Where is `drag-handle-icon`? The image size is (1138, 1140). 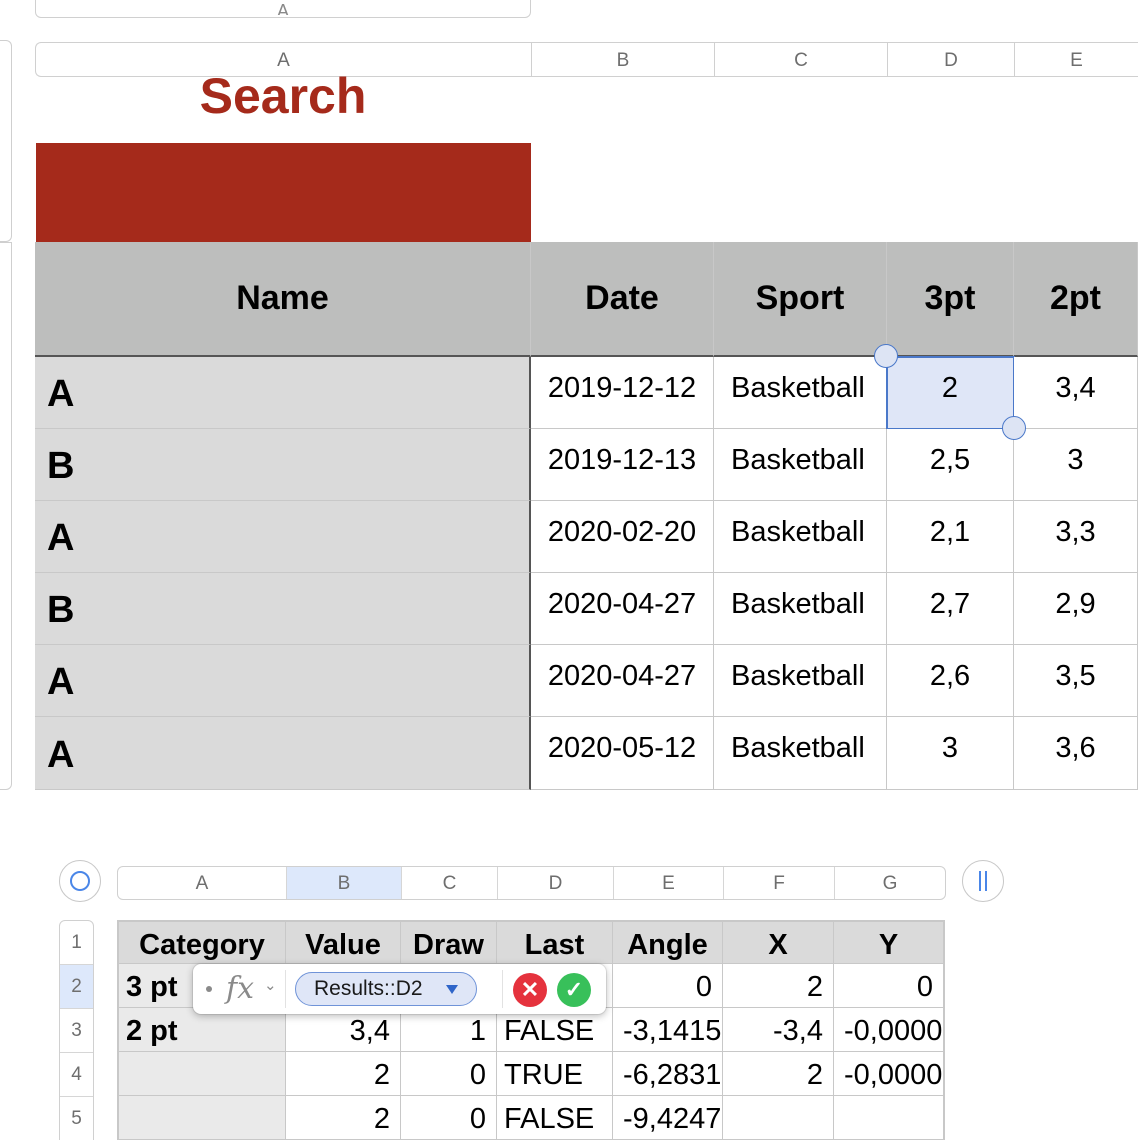 drag-handle-icon is located at coordinates (209, 989).